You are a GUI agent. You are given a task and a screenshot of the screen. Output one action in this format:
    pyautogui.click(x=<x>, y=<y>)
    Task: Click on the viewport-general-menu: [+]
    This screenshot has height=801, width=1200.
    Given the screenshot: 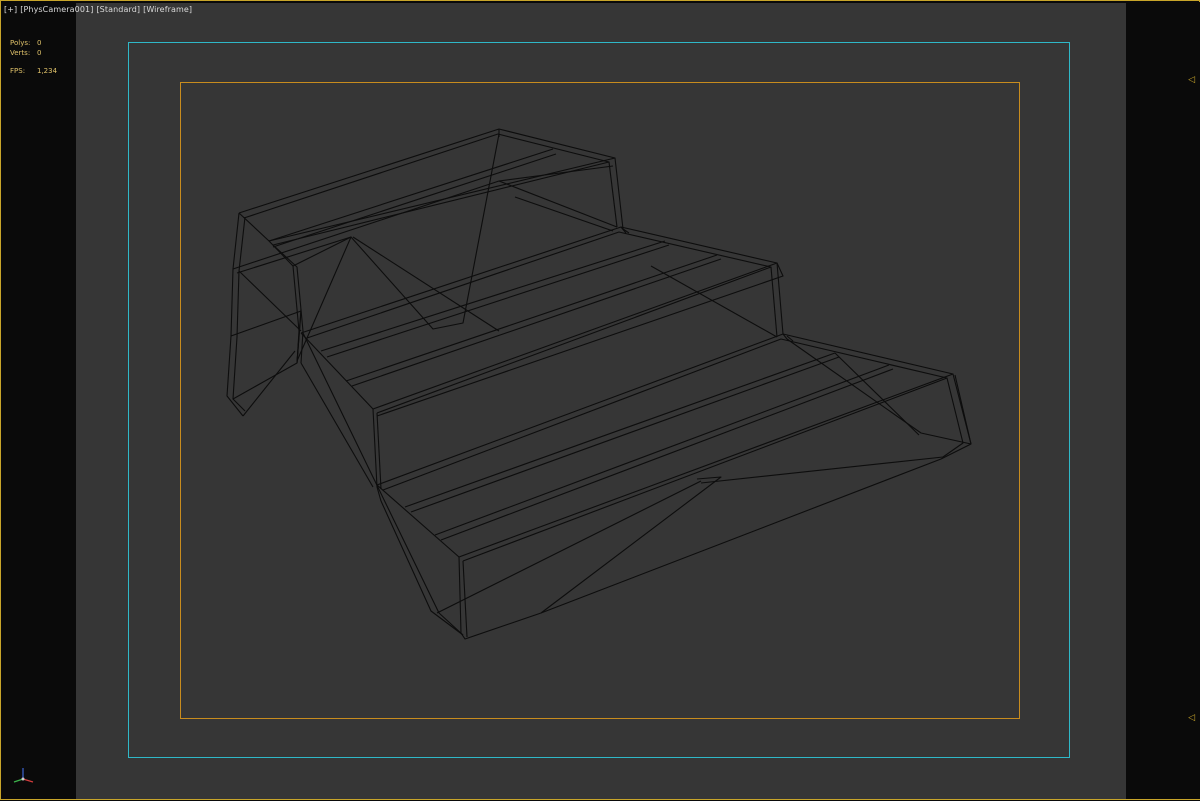 What is the action you would take?
    pyautogui.click(x=10, y=12)
    